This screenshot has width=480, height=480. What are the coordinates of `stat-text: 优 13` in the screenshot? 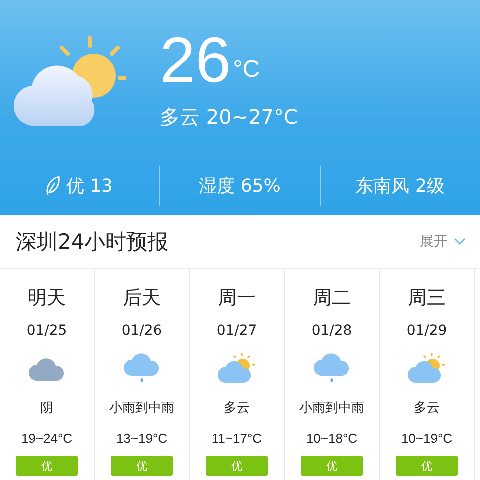 It's located at (89, 186).